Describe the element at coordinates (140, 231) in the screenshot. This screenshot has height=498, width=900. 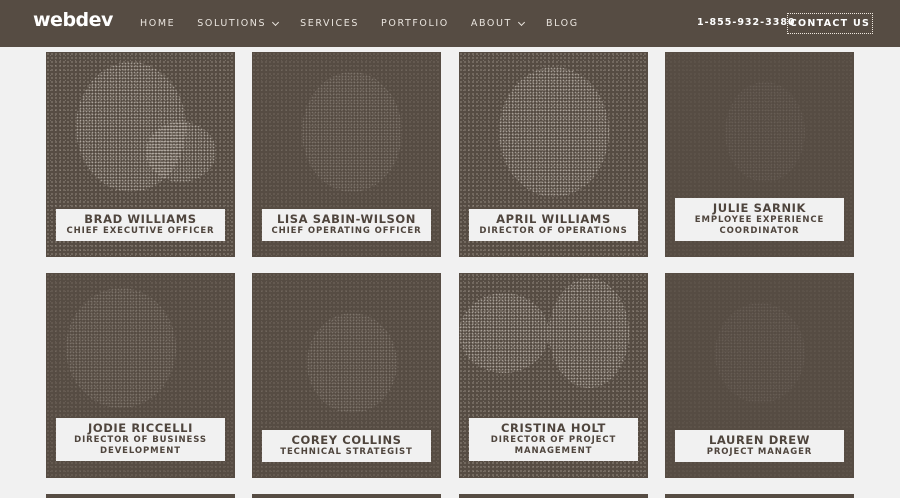
I see `team-member-title: CHIEF EXECUTIVE OFFICER` at that location.